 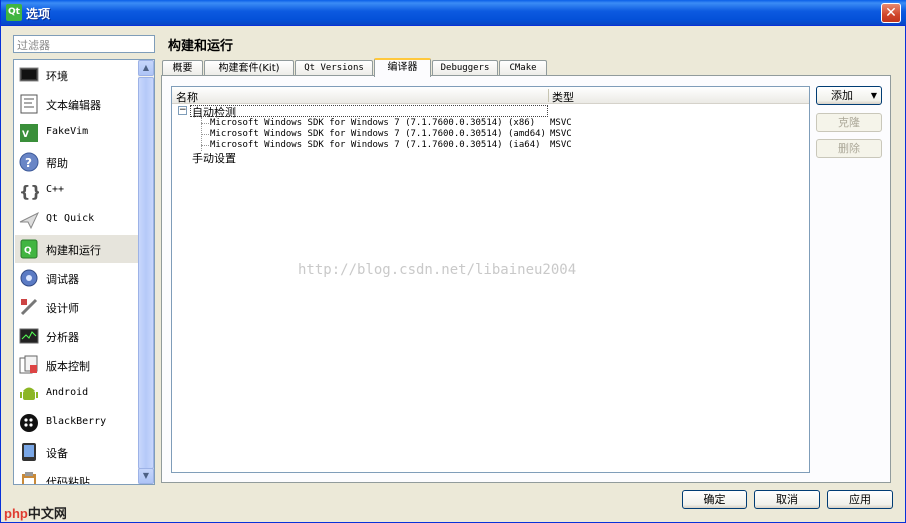 What do you see at coordinates (453, 13) in the screenshot?
I see `title-bar: Qt 选项 ✕` at bounding box center [453, 13].